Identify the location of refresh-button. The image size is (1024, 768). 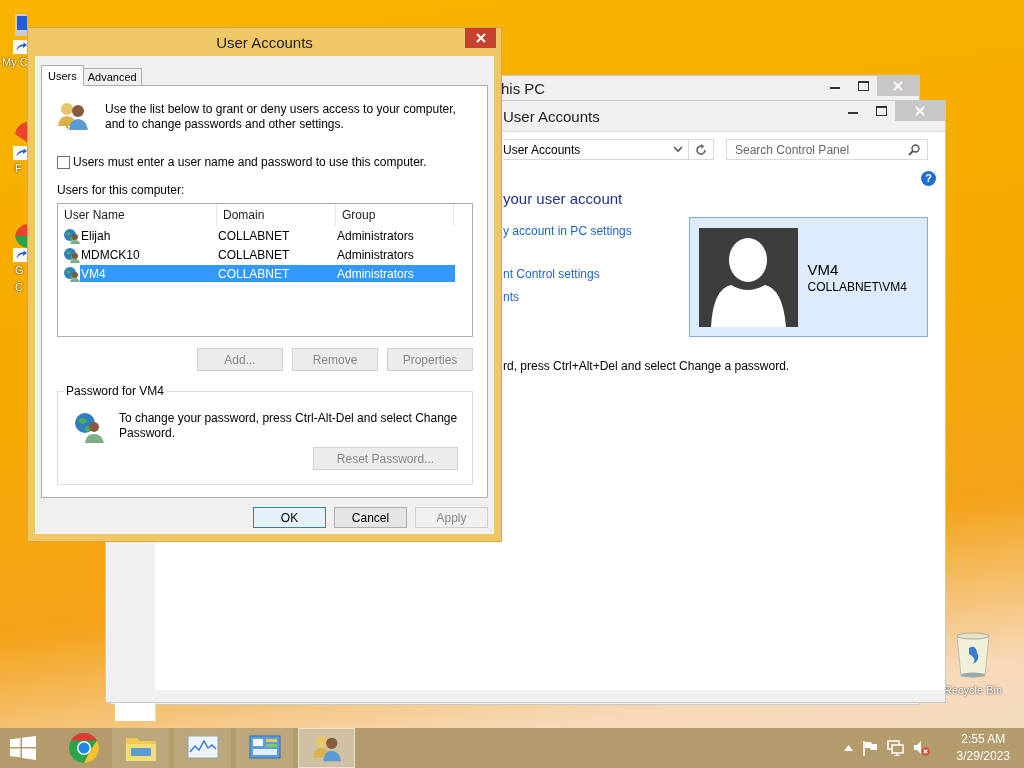
(701, 149).